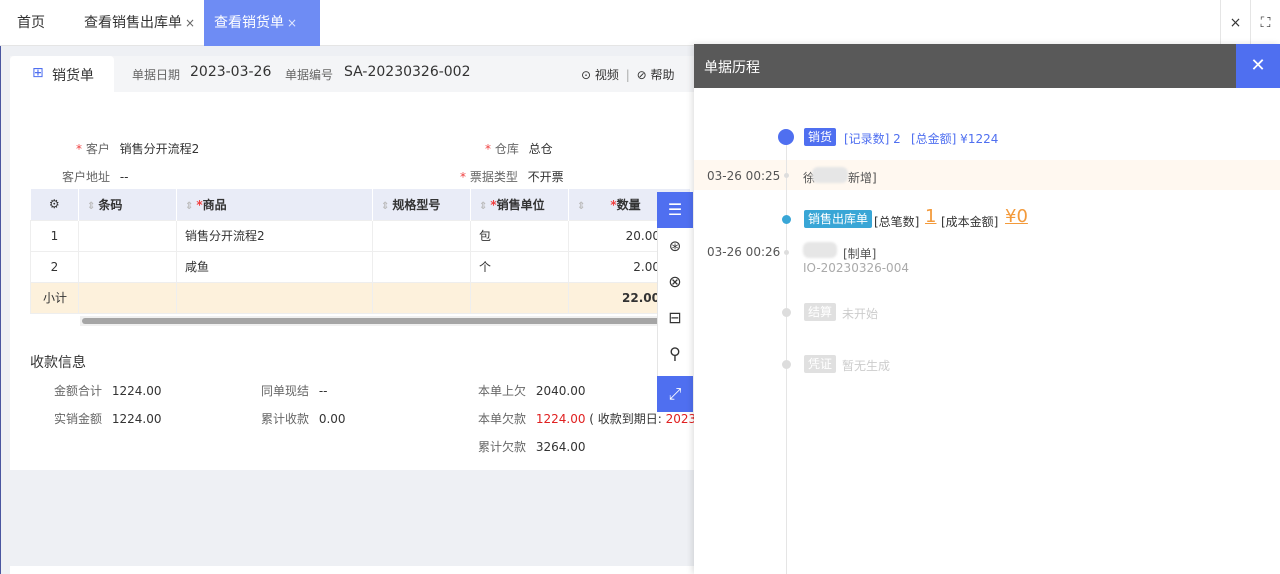  I want to click on left-edge, so click(0, 310).